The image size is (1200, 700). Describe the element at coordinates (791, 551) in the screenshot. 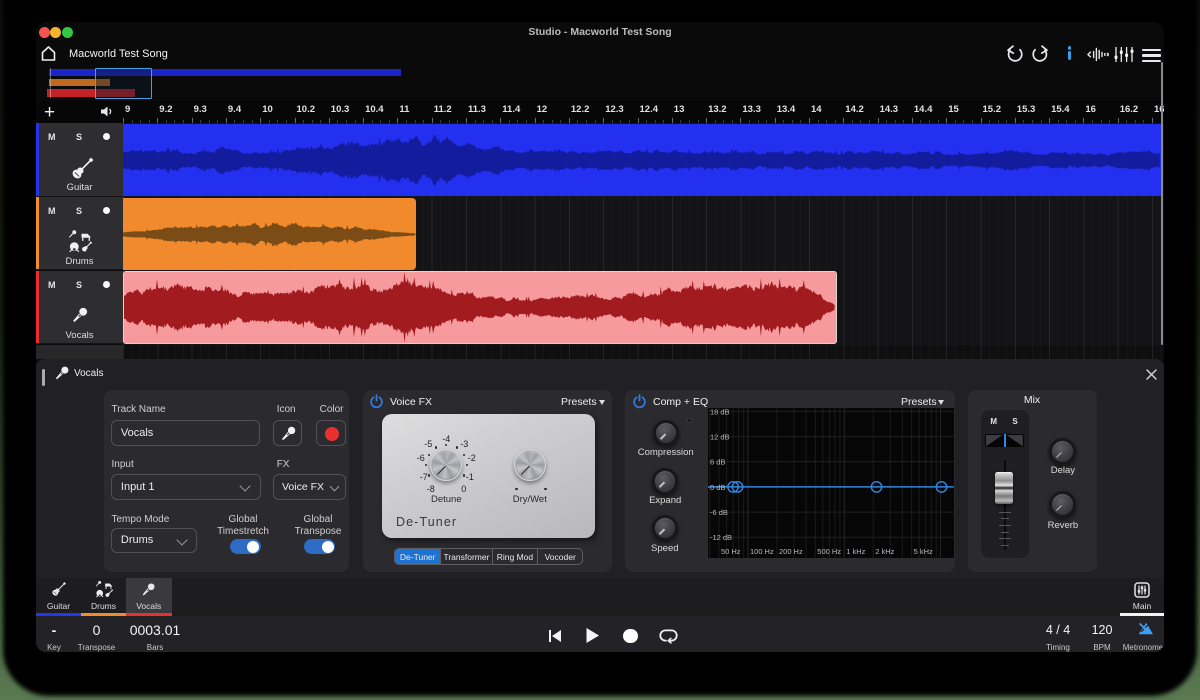

I see `svg-text: 200 Hz` at that location.